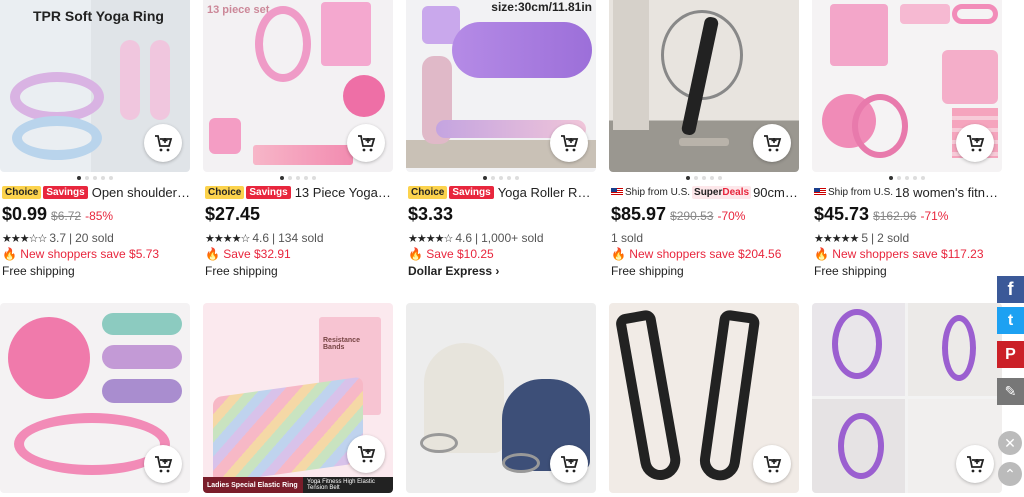 This screenshot has width=1024, height=497. What do you see at coordinates (836, 238) in the screenshot?
I see `star-rating-icon: ★★★★★` at bounding box center [836, 238].